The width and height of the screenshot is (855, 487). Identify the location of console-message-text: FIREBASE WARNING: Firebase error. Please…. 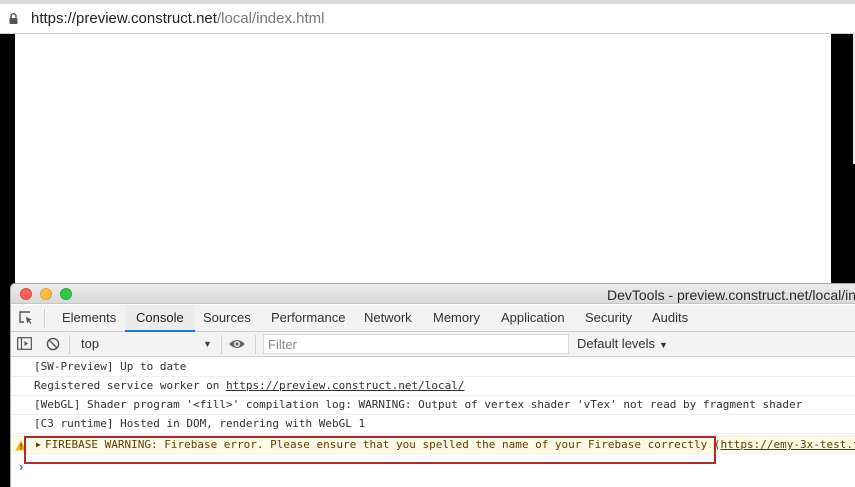
(450, 445).